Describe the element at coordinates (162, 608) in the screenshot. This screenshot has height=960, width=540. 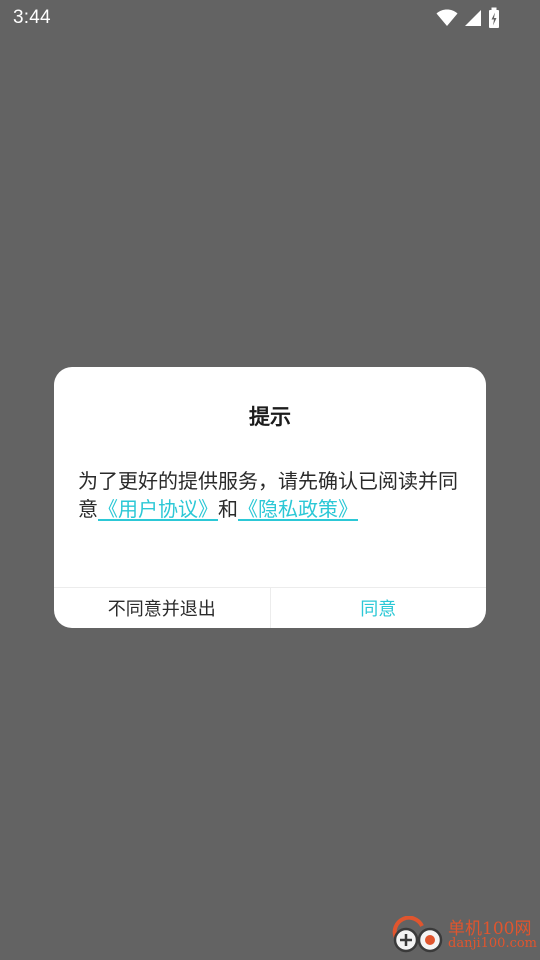
I see `disagree-exit-button: 不同意并退出` at that location.